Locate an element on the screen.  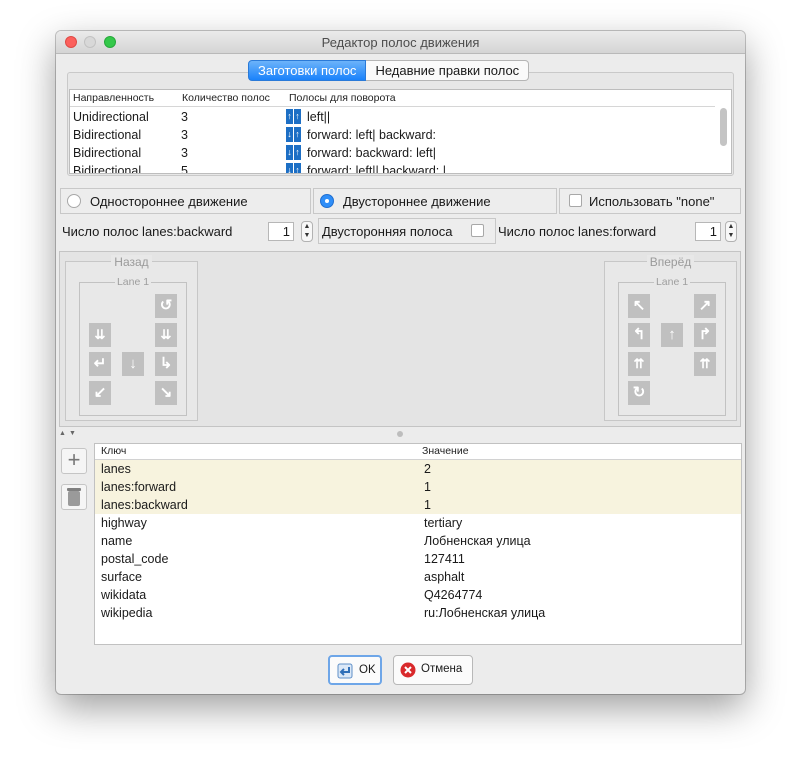
titlebar: Редактор полос движения is located at coordinates (400, 42).